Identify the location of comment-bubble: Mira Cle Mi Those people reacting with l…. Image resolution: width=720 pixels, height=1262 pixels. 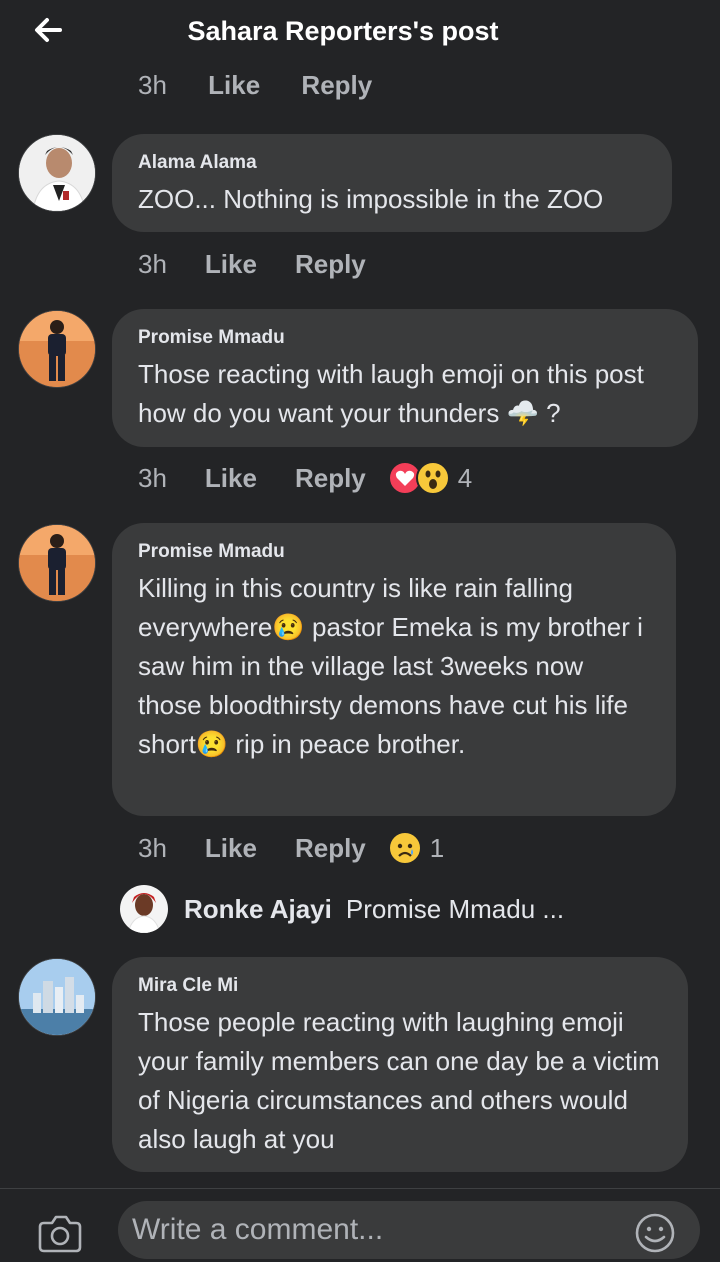
(400, 1064).